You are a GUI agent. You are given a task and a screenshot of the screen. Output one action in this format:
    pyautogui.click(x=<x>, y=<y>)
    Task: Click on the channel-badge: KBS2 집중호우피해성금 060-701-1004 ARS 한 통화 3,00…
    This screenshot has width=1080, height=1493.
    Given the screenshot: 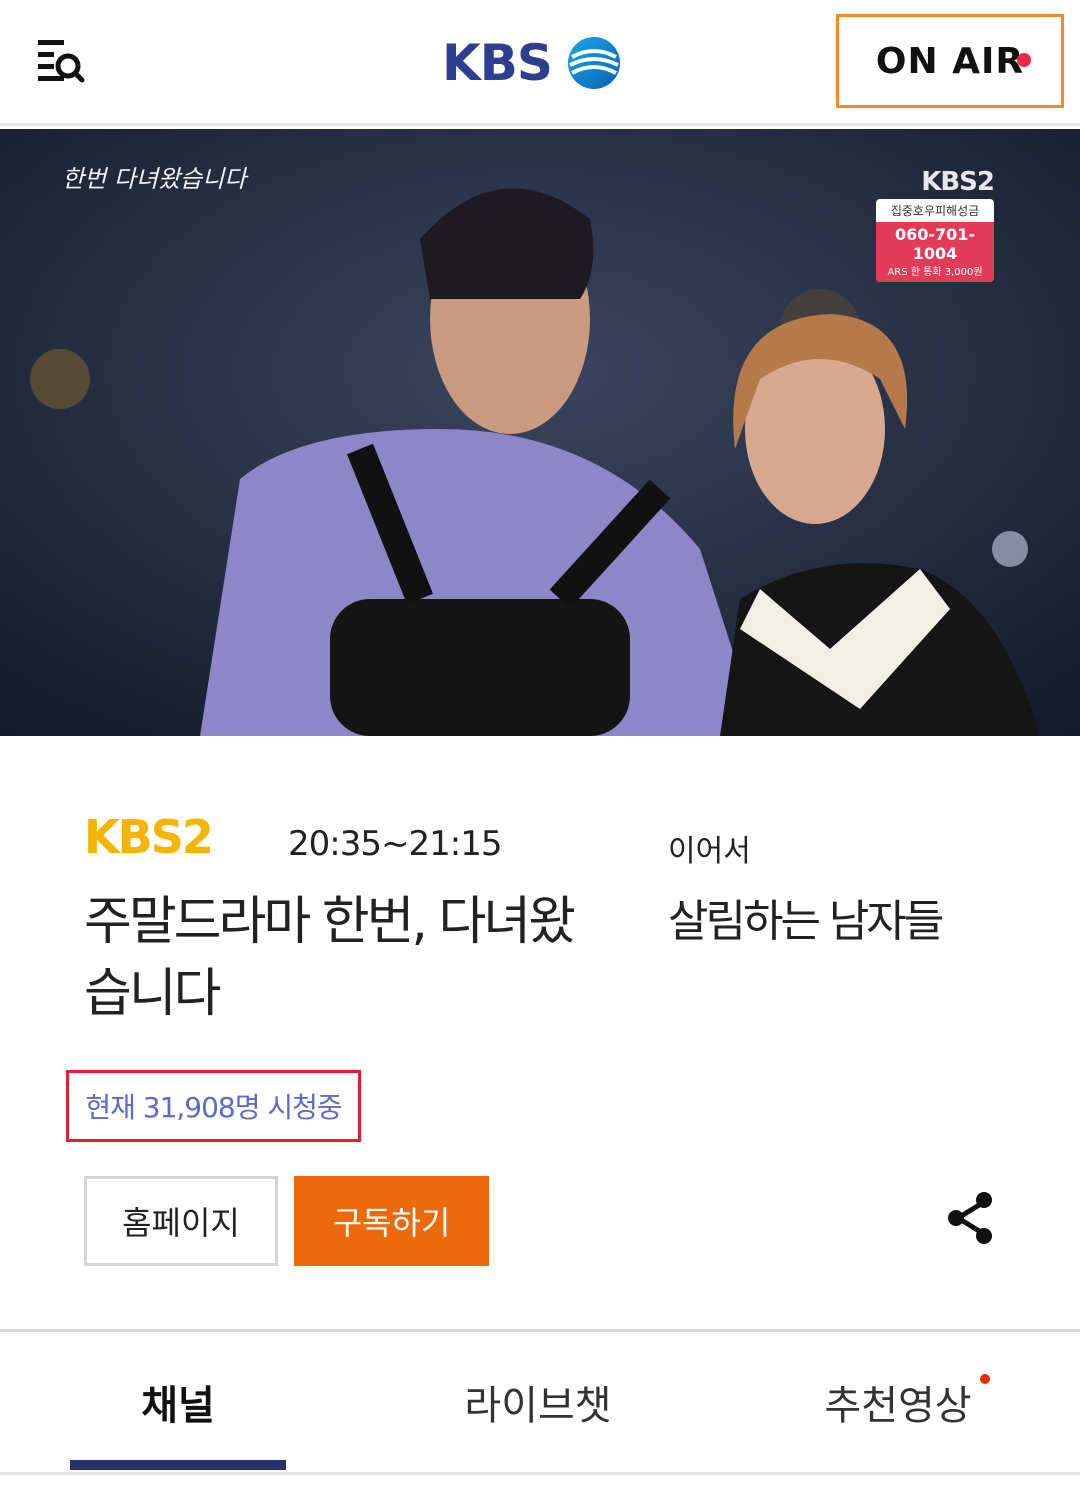 What is the action you would take?
    pyautogui.click(x=935, y=224)
    